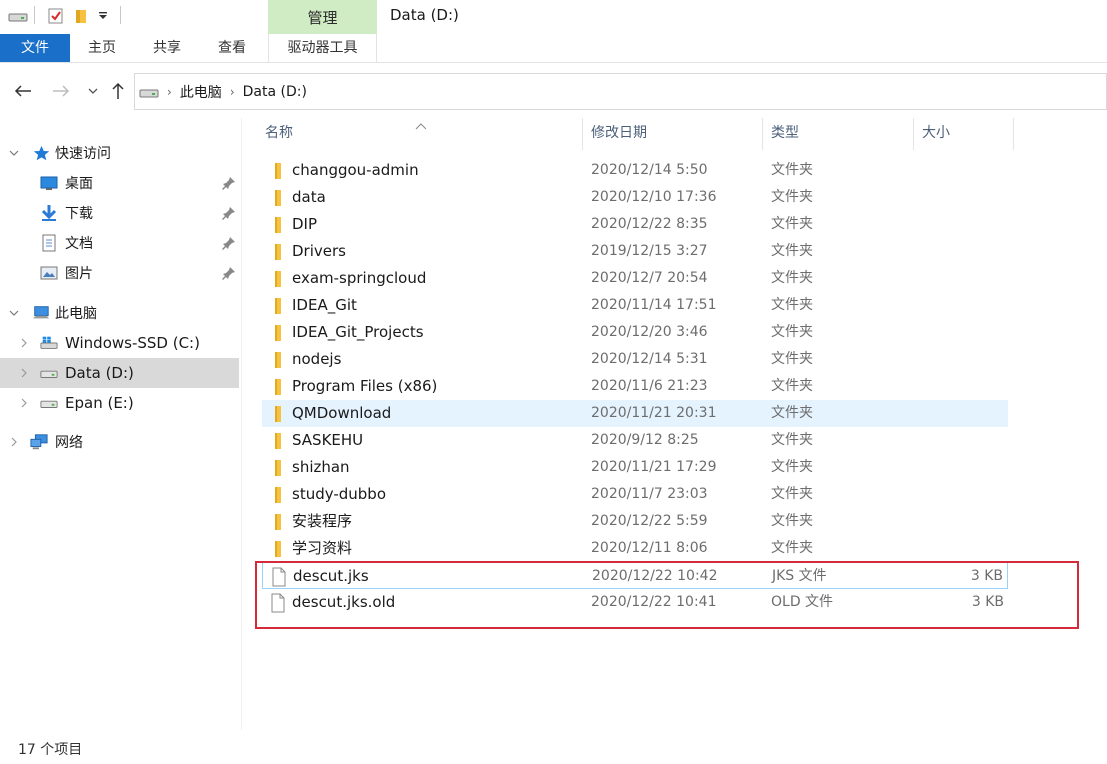  What do you see at coordinates (41, 313) in the screenshot?
I see `computer-icon` at bounding box center [41, 313].